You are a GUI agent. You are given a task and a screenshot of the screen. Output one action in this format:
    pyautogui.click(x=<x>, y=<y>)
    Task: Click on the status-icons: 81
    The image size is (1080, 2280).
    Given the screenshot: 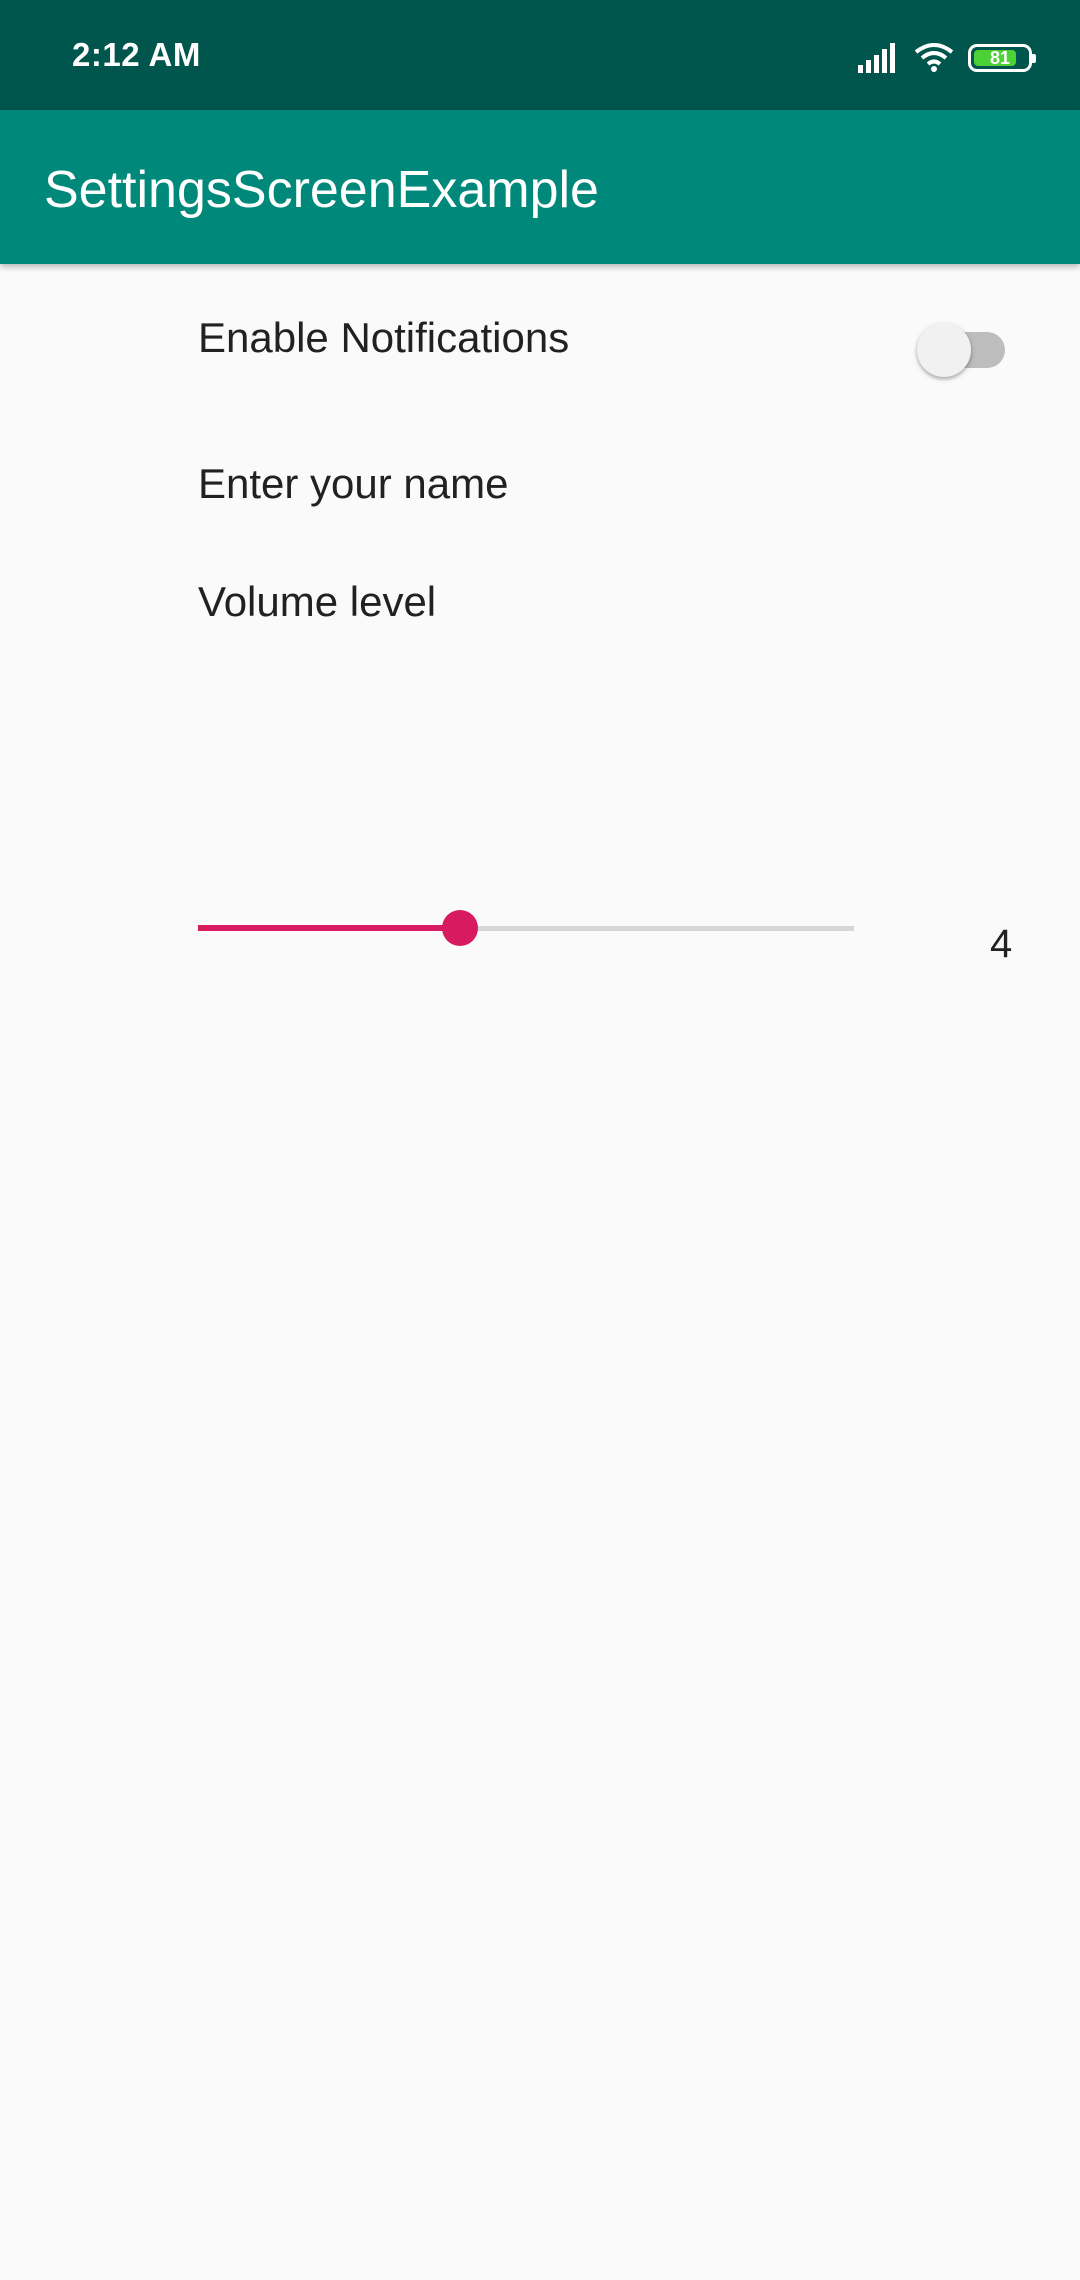 What is the action you would take?
    pyautogui.click(x=947, y=58)
    